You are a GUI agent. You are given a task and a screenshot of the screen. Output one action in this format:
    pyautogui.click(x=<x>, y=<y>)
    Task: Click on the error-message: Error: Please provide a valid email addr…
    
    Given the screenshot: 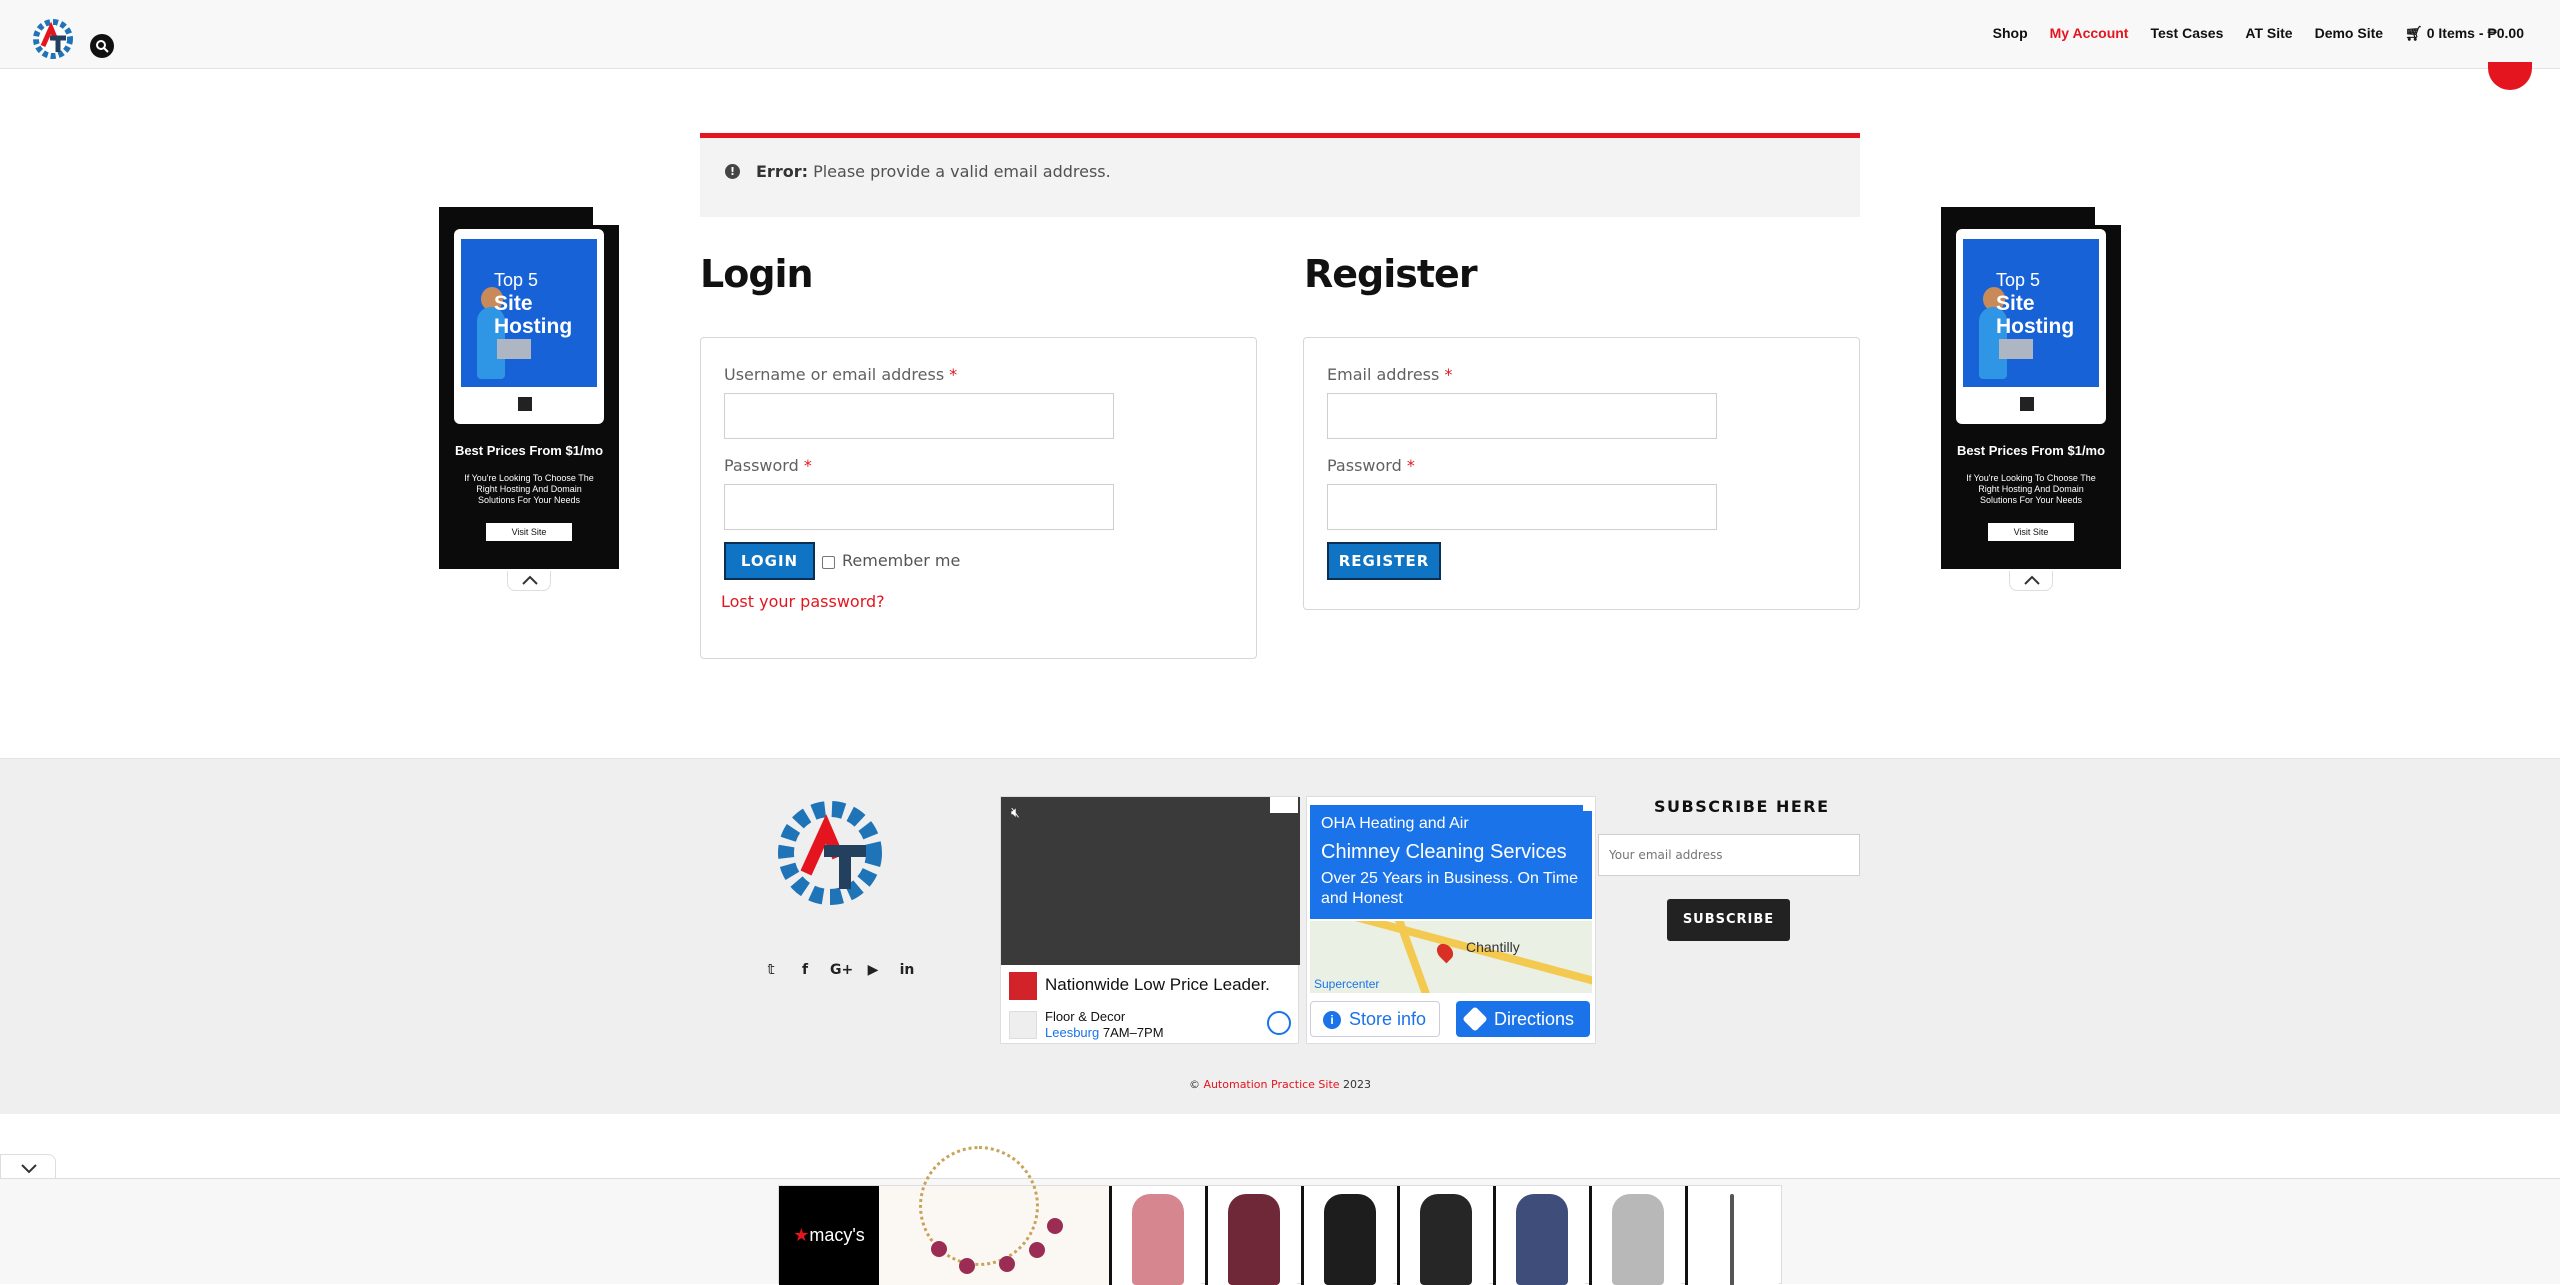 What is the action you would take?
    pyautogui.click(x=933, y=171)
    